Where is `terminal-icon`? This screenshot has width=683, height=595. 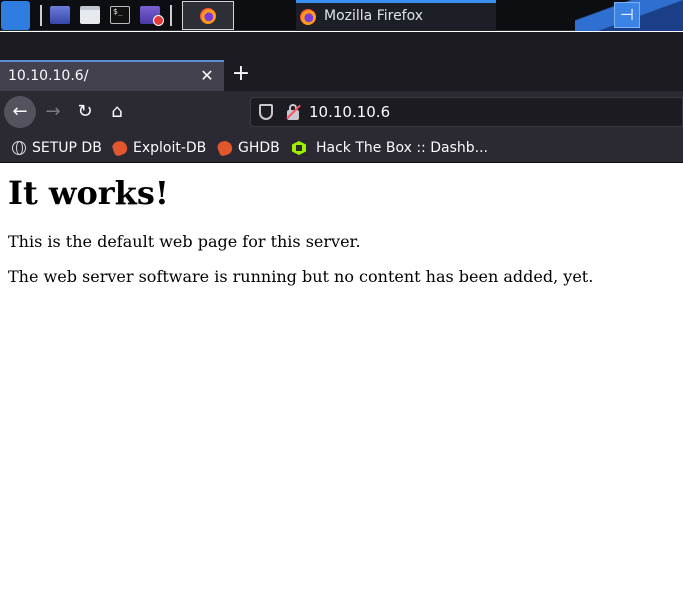
terminal-icon is located at coordinates (120, 15).